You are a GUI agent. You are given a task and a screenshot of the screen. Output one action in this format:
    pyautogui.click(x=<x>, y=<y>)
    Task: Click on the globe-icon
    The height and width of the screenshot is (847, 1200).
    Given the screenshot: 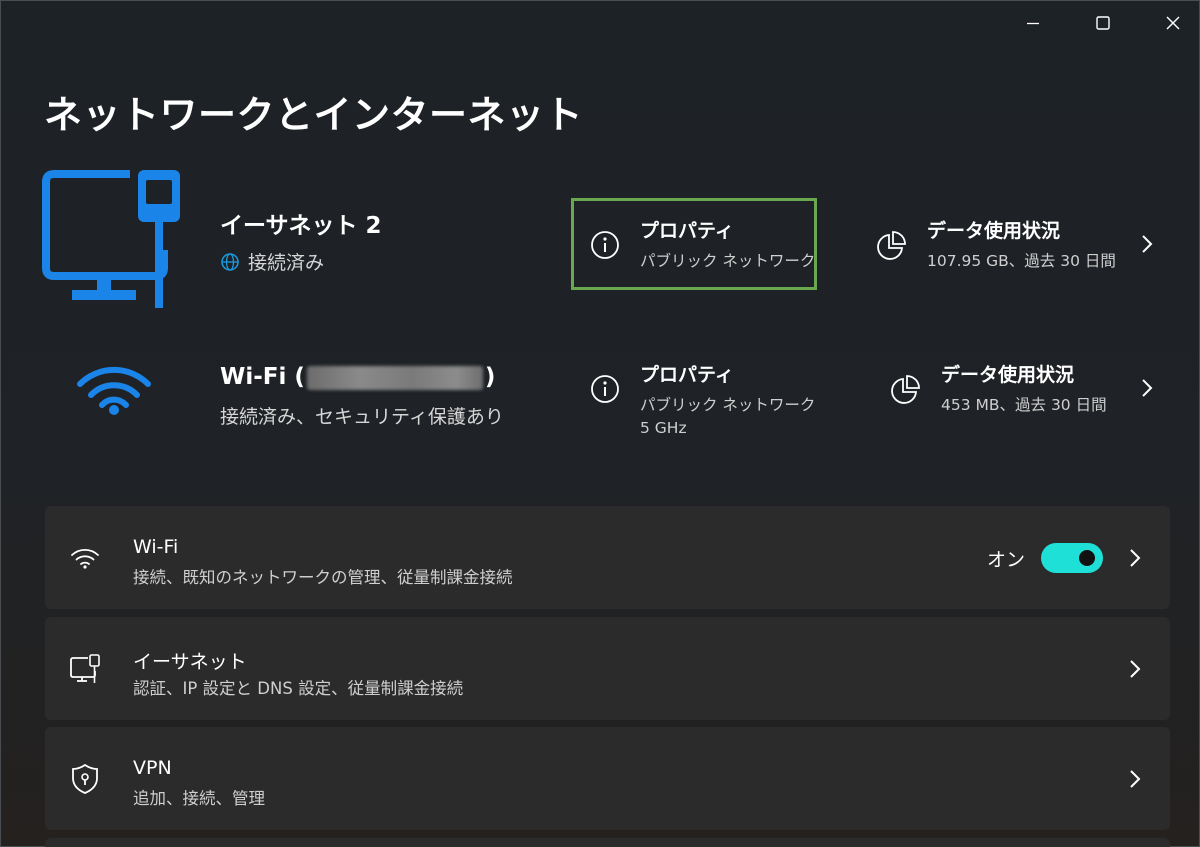 What is the action you would take?
    pyautogui.click(x=230, y=261)
    